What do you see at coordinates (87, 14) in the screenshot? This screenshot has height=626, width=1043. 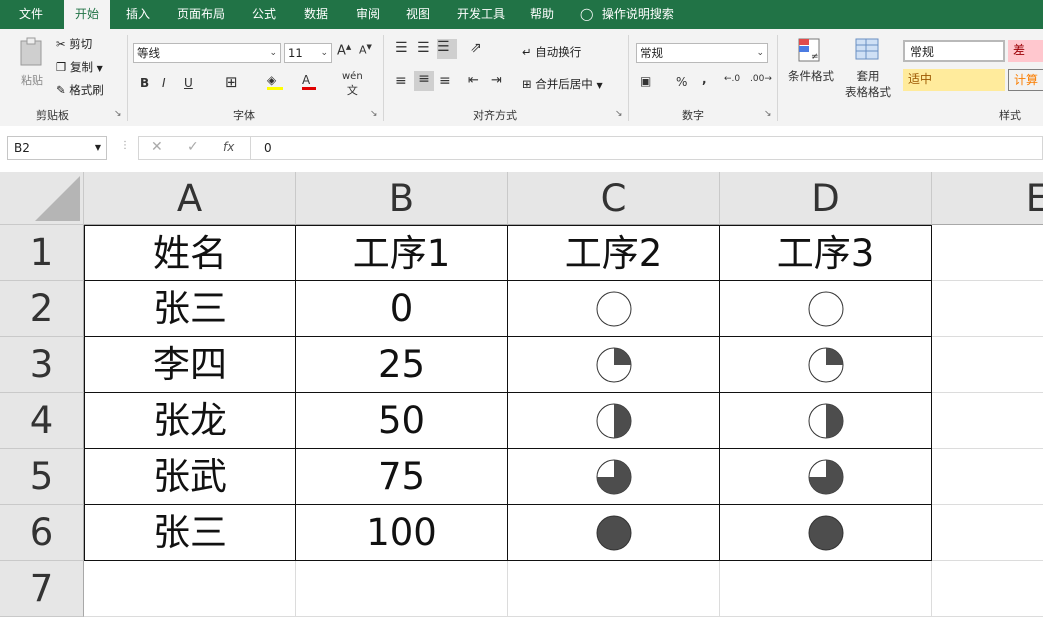 I see `tab-home: 开始` at bounding box center [87, 14].